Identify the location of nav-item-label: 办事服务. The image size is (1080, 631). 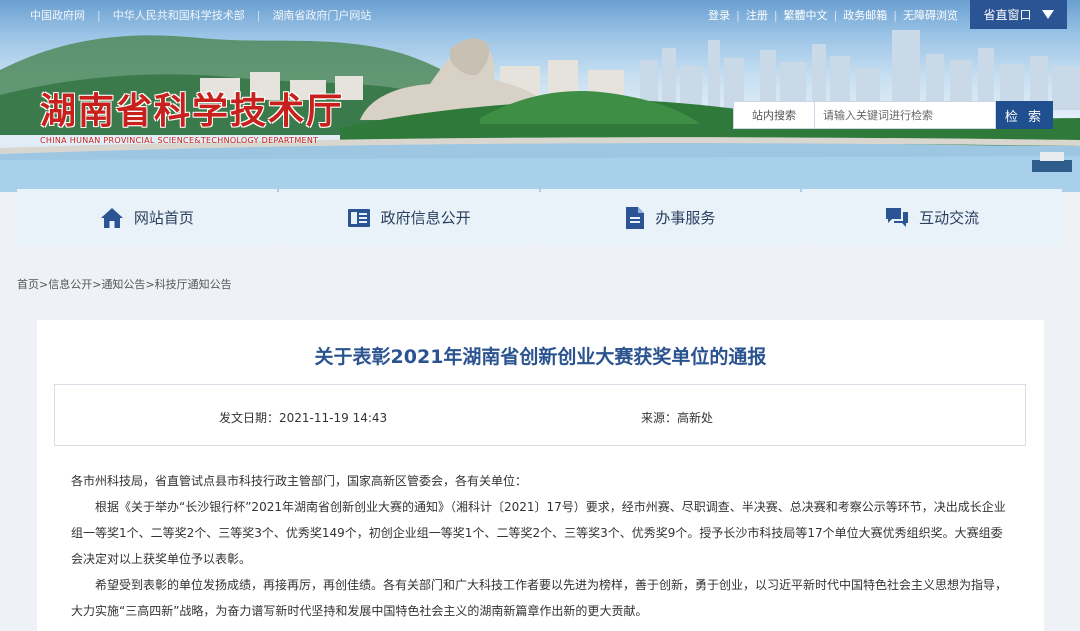
(685, 218).